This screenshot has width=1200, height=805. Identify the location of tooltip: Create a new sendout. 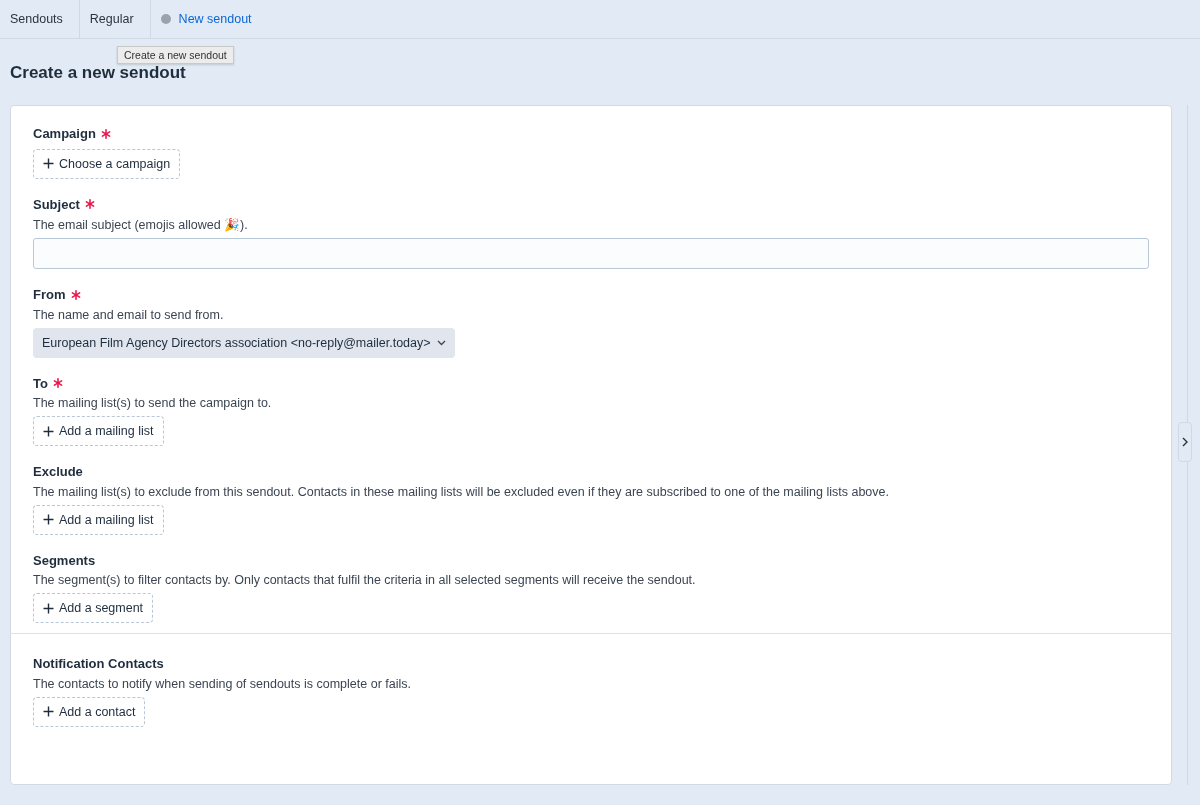
(175, 55).